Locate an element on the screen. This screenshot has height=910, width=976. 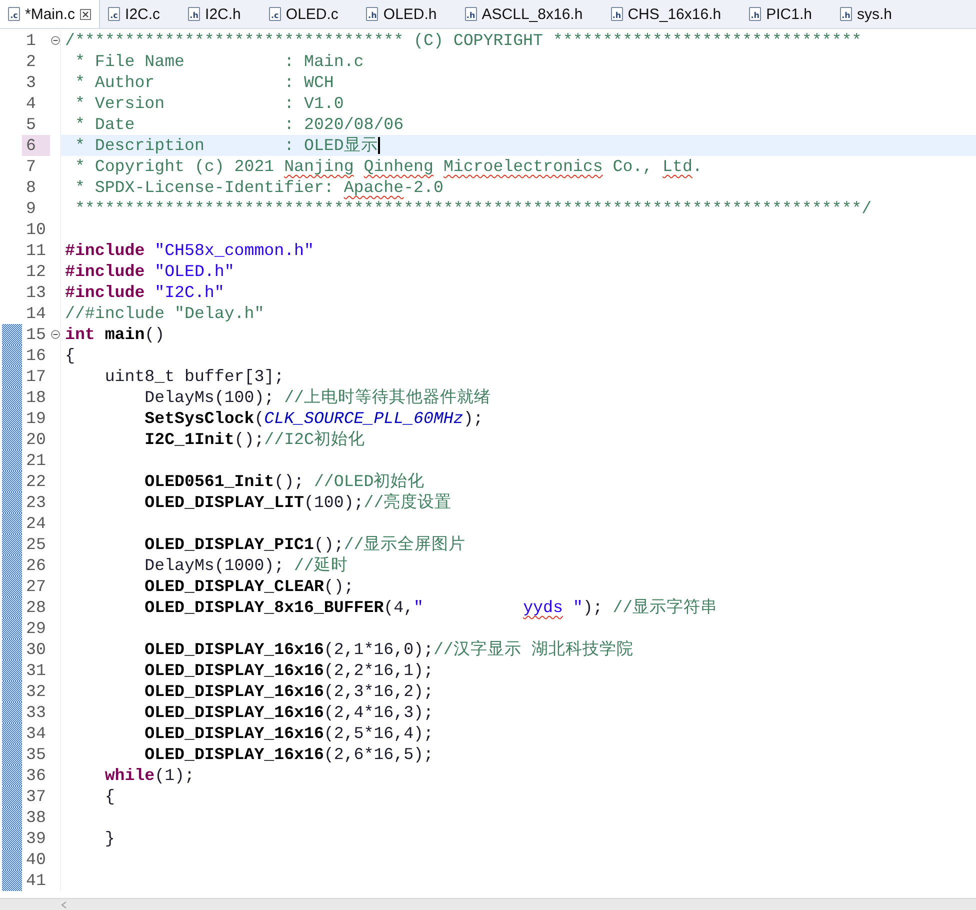
code-line: * SPDX-License-Identifier: Apache-2.0 is located at coordinates (259, 187).